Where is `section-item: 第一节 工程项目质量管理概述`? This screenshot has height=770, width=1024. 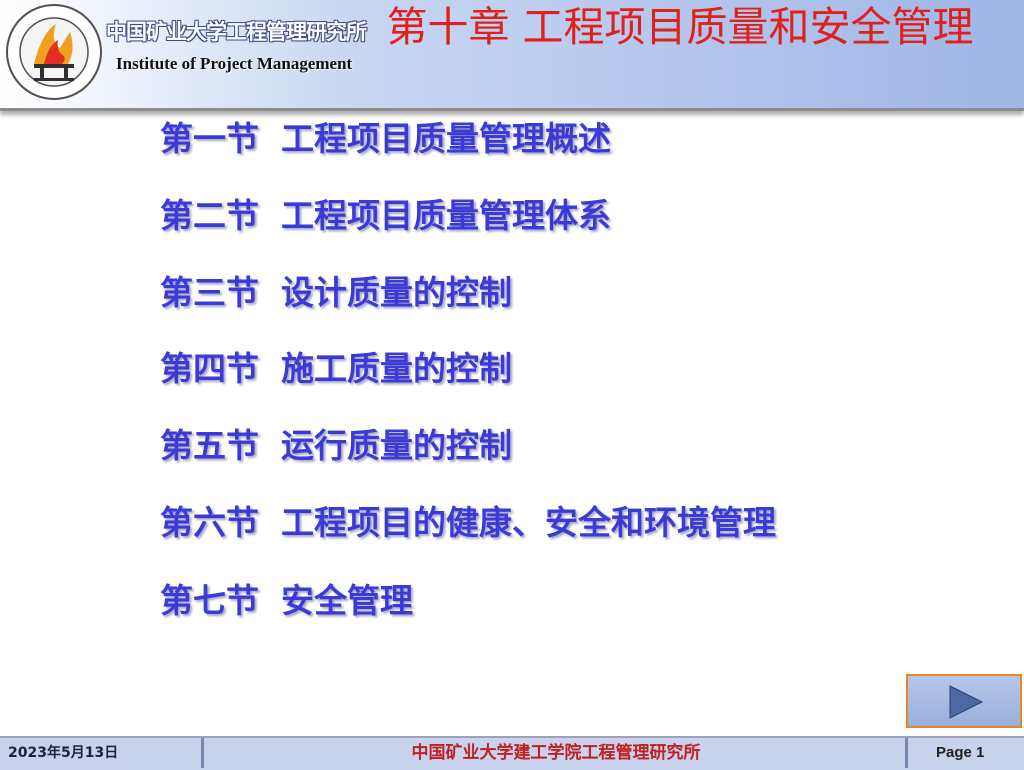 section-item: 第一节 工程项目质量管理概述 is located at coordinates (385, 136).